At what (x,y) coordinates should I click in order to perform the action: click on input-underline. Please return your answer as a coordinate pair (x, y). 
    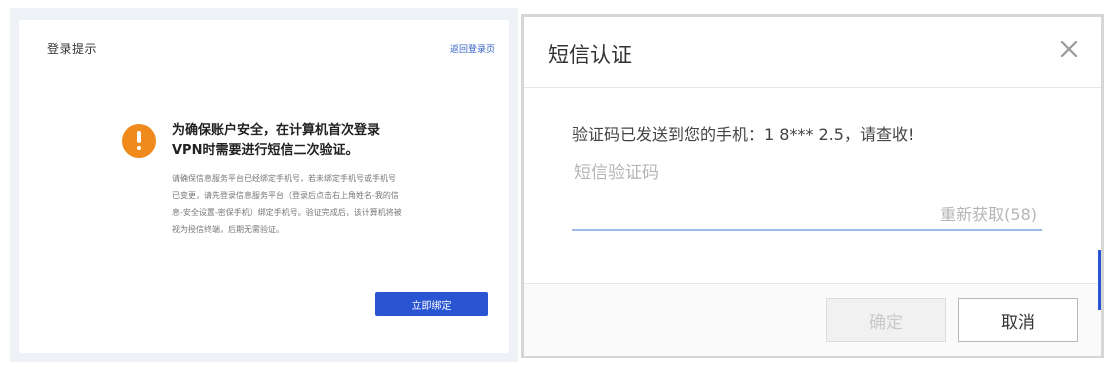
    Looking at the image, I should click on (807, 230).